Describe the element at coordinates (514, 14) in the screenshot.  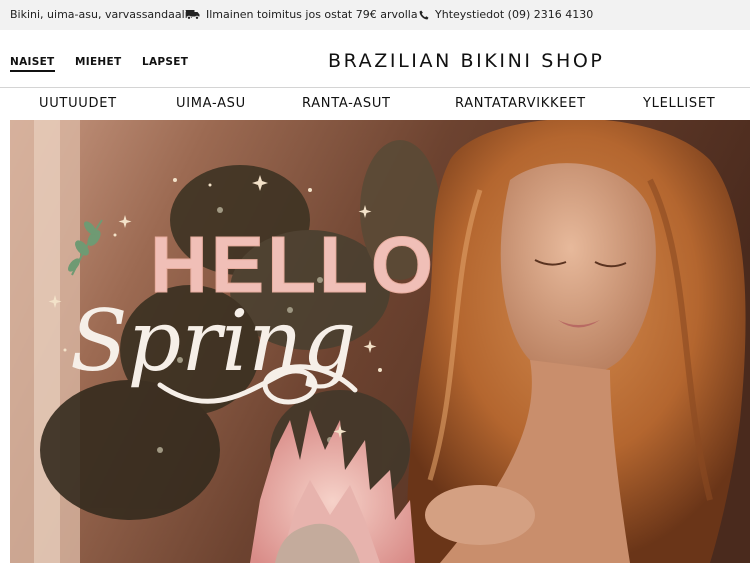
I see `contact-text: Yhteystiedot (09) 2316 4130` at that location.